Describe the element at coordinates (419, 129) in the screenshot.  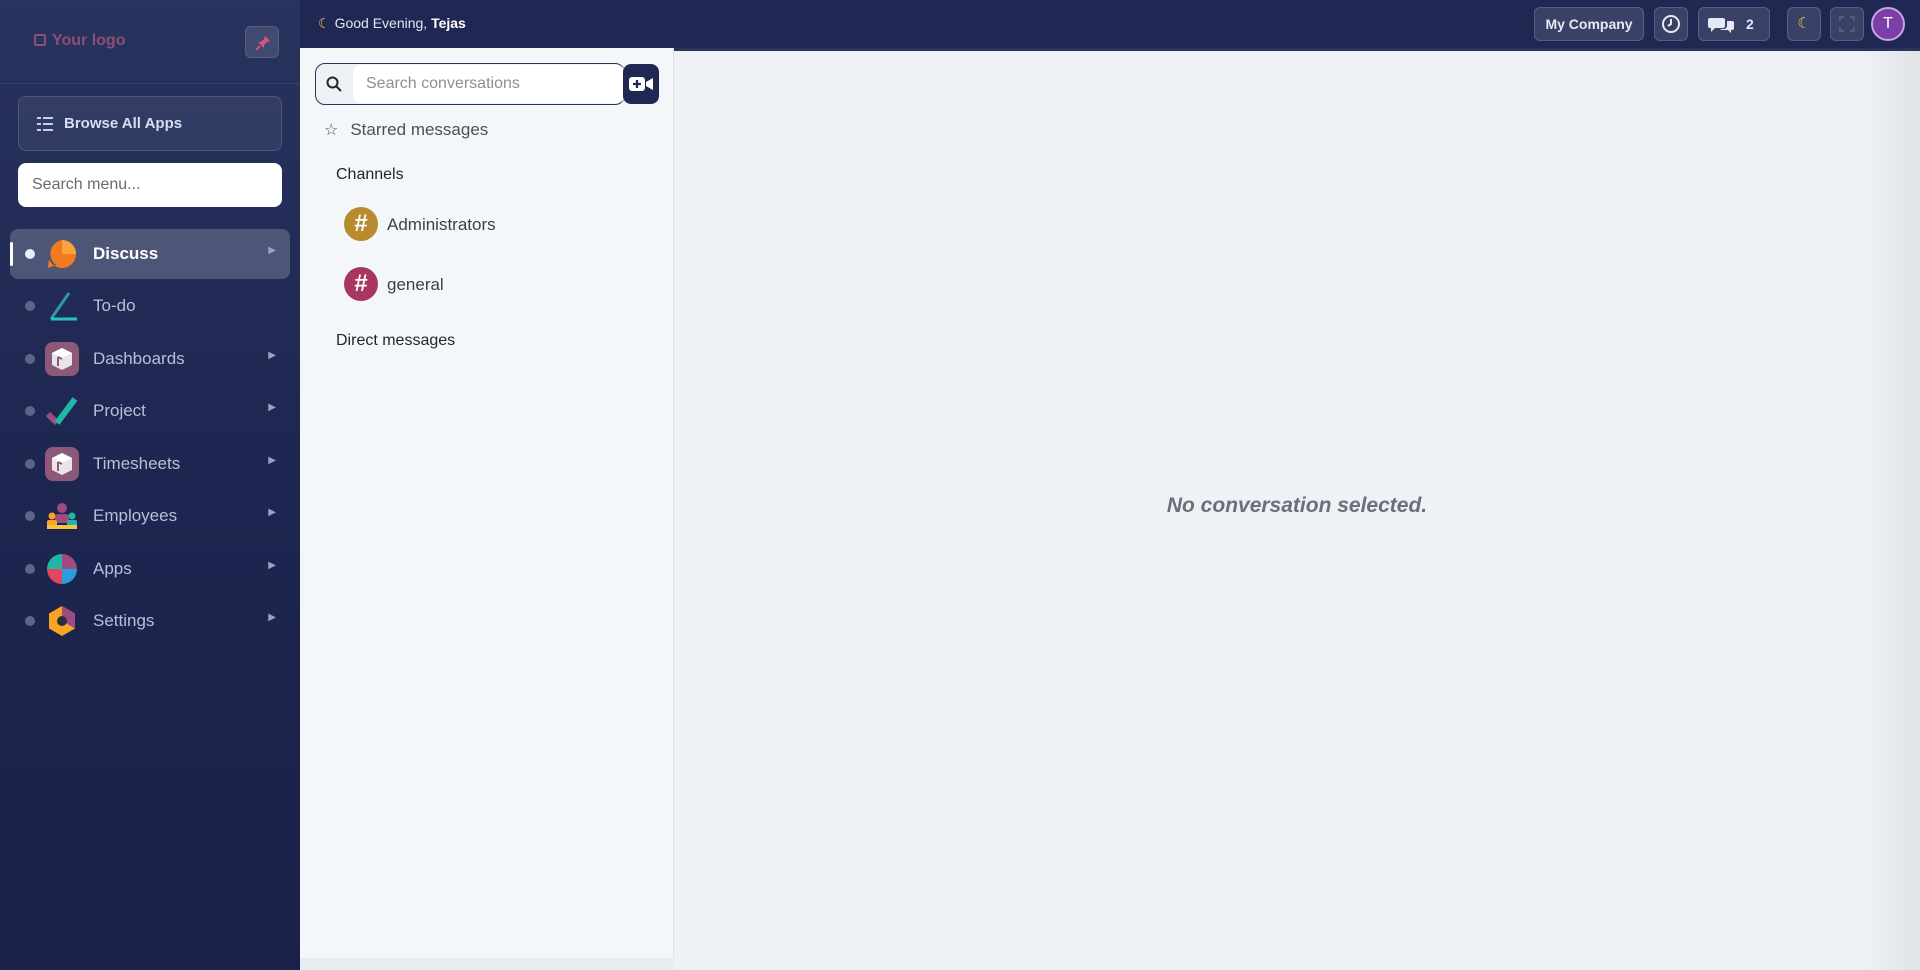
I see `starred-messages-label: Starred messages` at that location.